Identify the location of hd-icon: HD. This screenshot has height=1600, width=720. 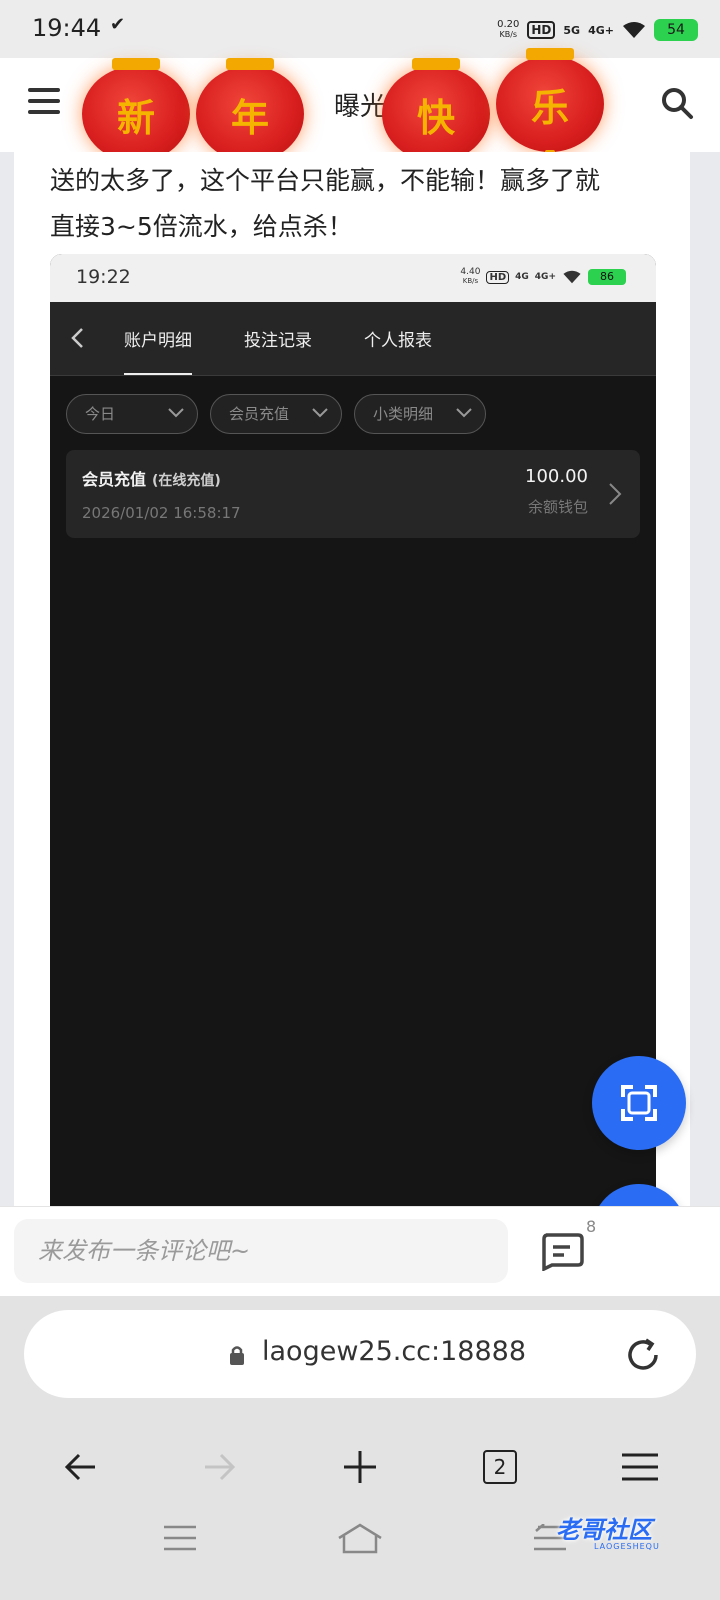
(541, 30).